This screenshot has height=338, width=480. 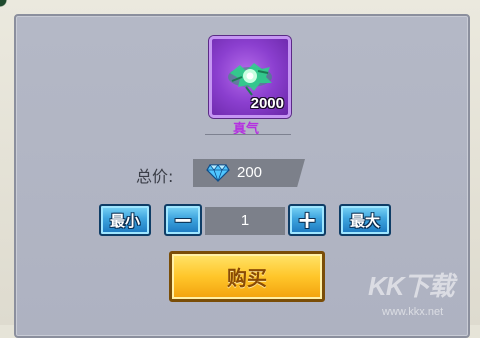 What do you see at coordinates (365, 220) in the screenshot?
I see `max-quantity-button: 最大` at bounding box center [365, 220].